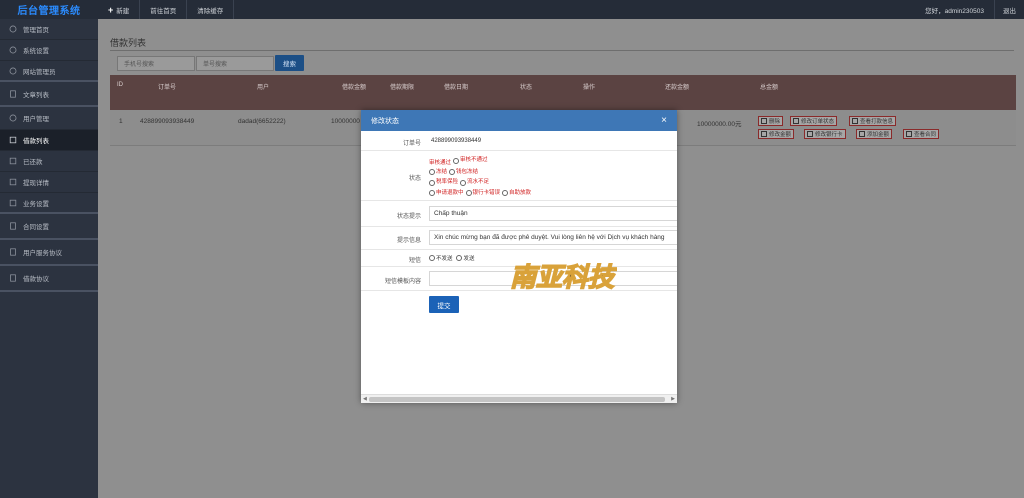  Describe the element at coordinates (36, 227) in the screenshot. I see `sidebar-item-label: 合同设置` at that location.